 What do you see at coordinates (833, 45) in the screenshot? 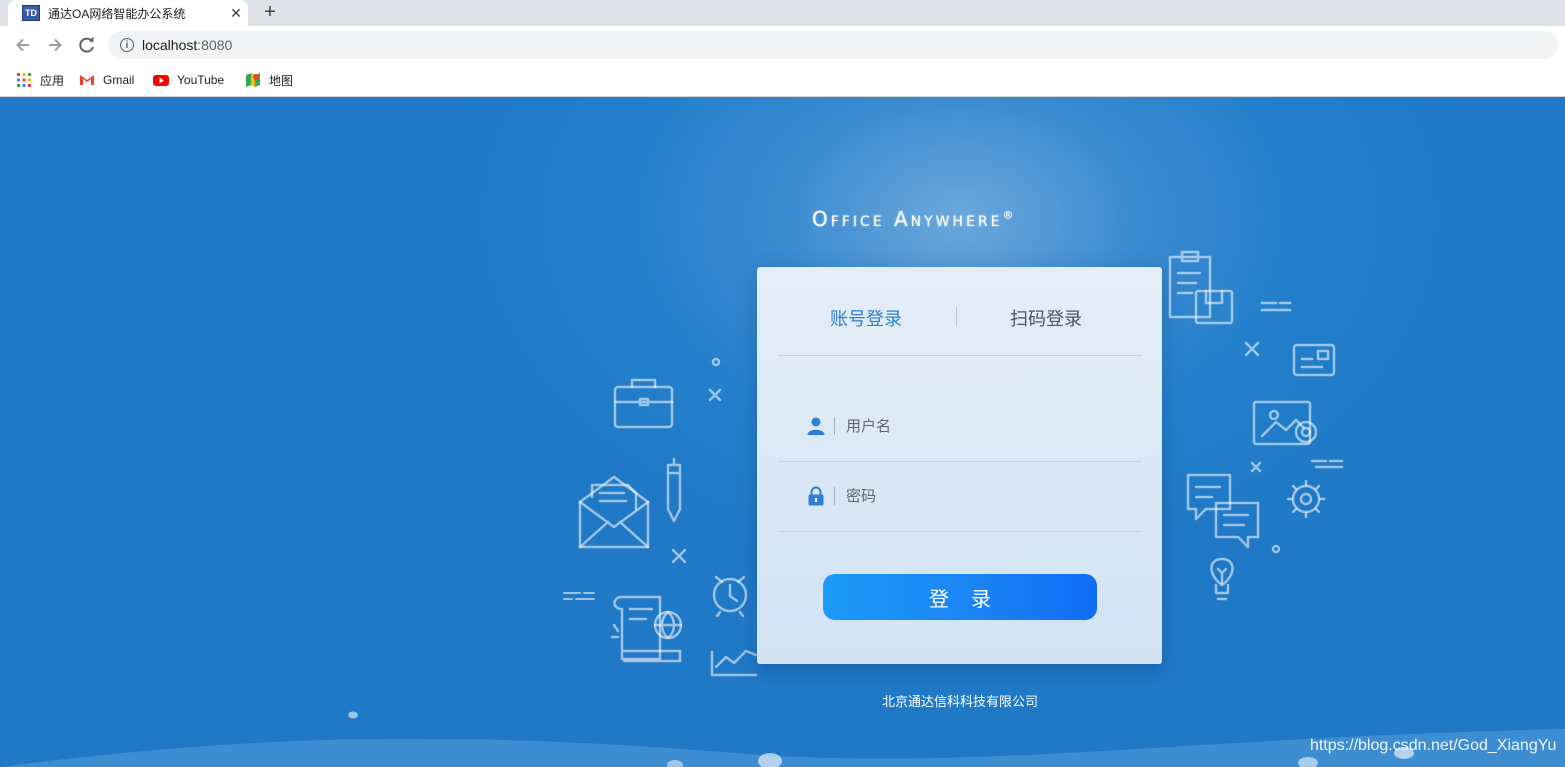
I see `address-bar: i localhost:8080` at bounding box center [833, 45].